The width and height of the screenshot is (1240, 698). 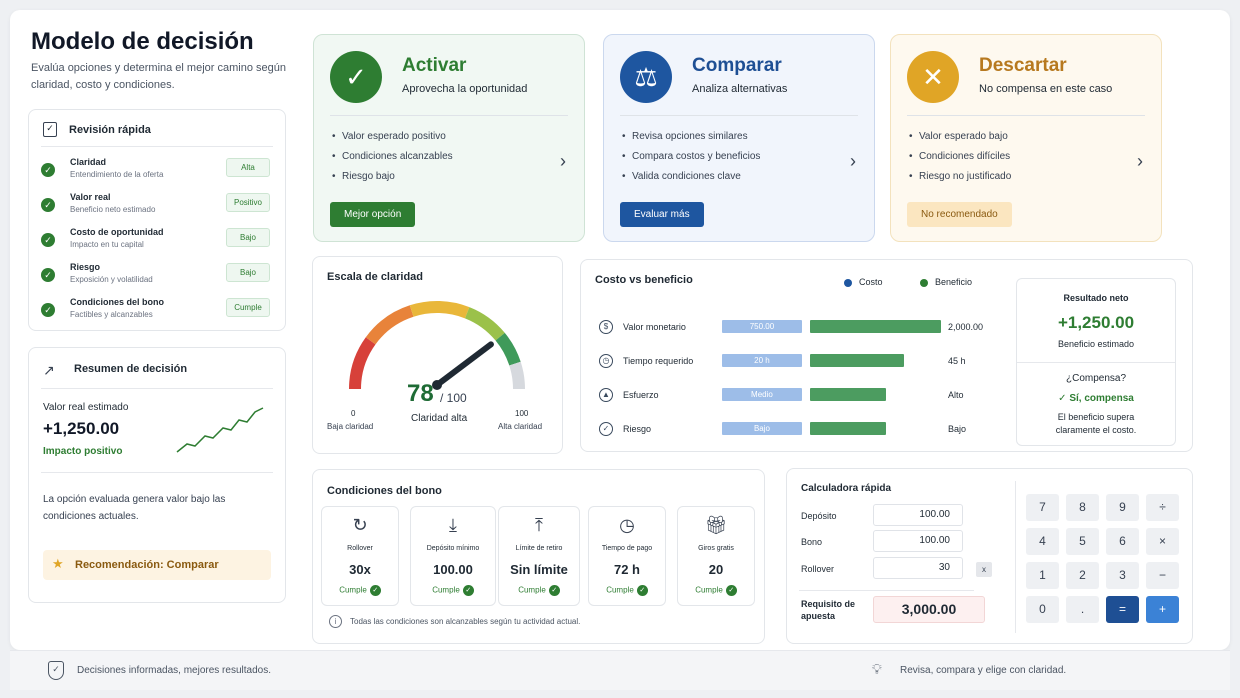 I want to click on legend-cost-label: Costo, so click(x=871, y=282).